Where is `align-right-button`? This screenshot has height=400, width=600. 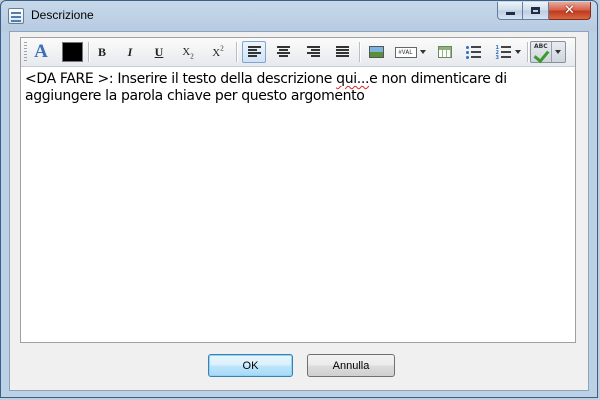
align-right-button is located at coordinates (313, 52).